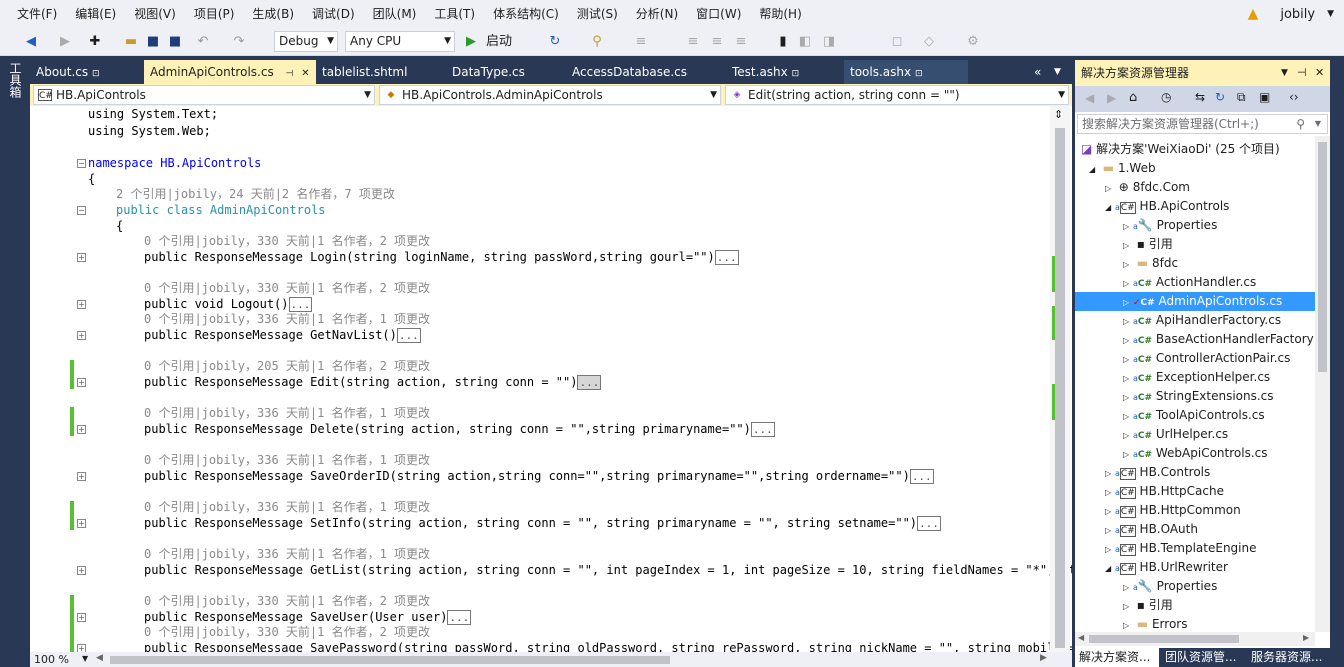  I want to click on new-project-icon: ✚, so click(95, 42).